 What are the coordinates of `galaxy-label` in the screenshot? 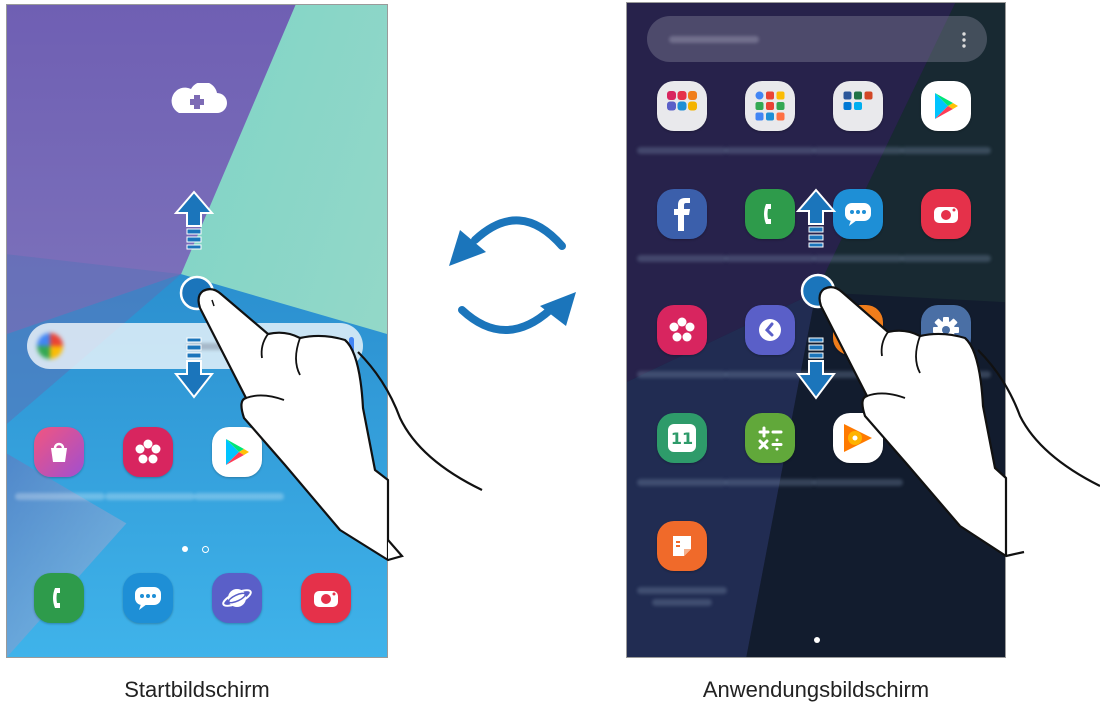 It's located at (858, 374).